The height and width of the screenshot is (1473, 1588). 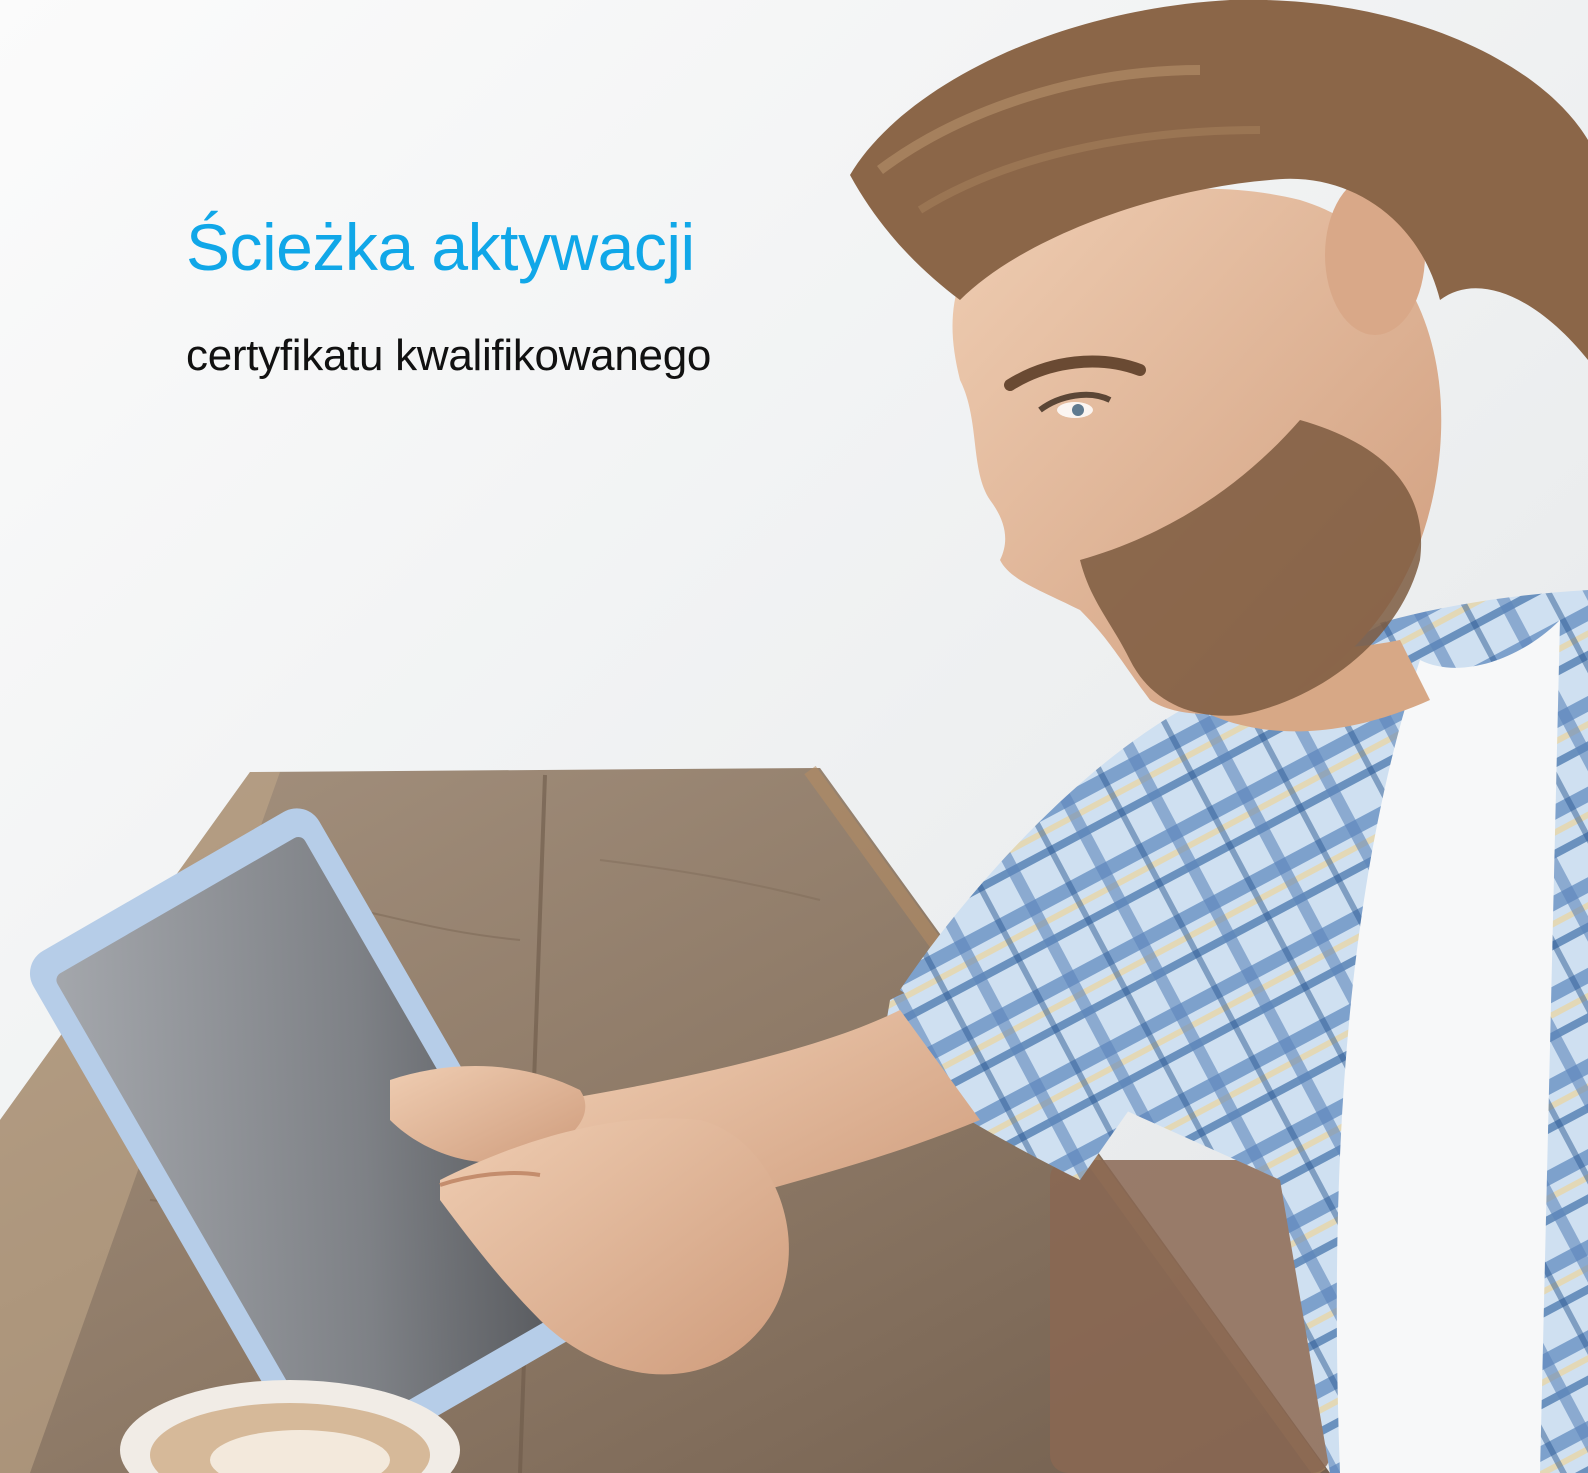 I want to click on page-subtitle: certyfikatu kwalifikowanego, so click(x=449, y=355).